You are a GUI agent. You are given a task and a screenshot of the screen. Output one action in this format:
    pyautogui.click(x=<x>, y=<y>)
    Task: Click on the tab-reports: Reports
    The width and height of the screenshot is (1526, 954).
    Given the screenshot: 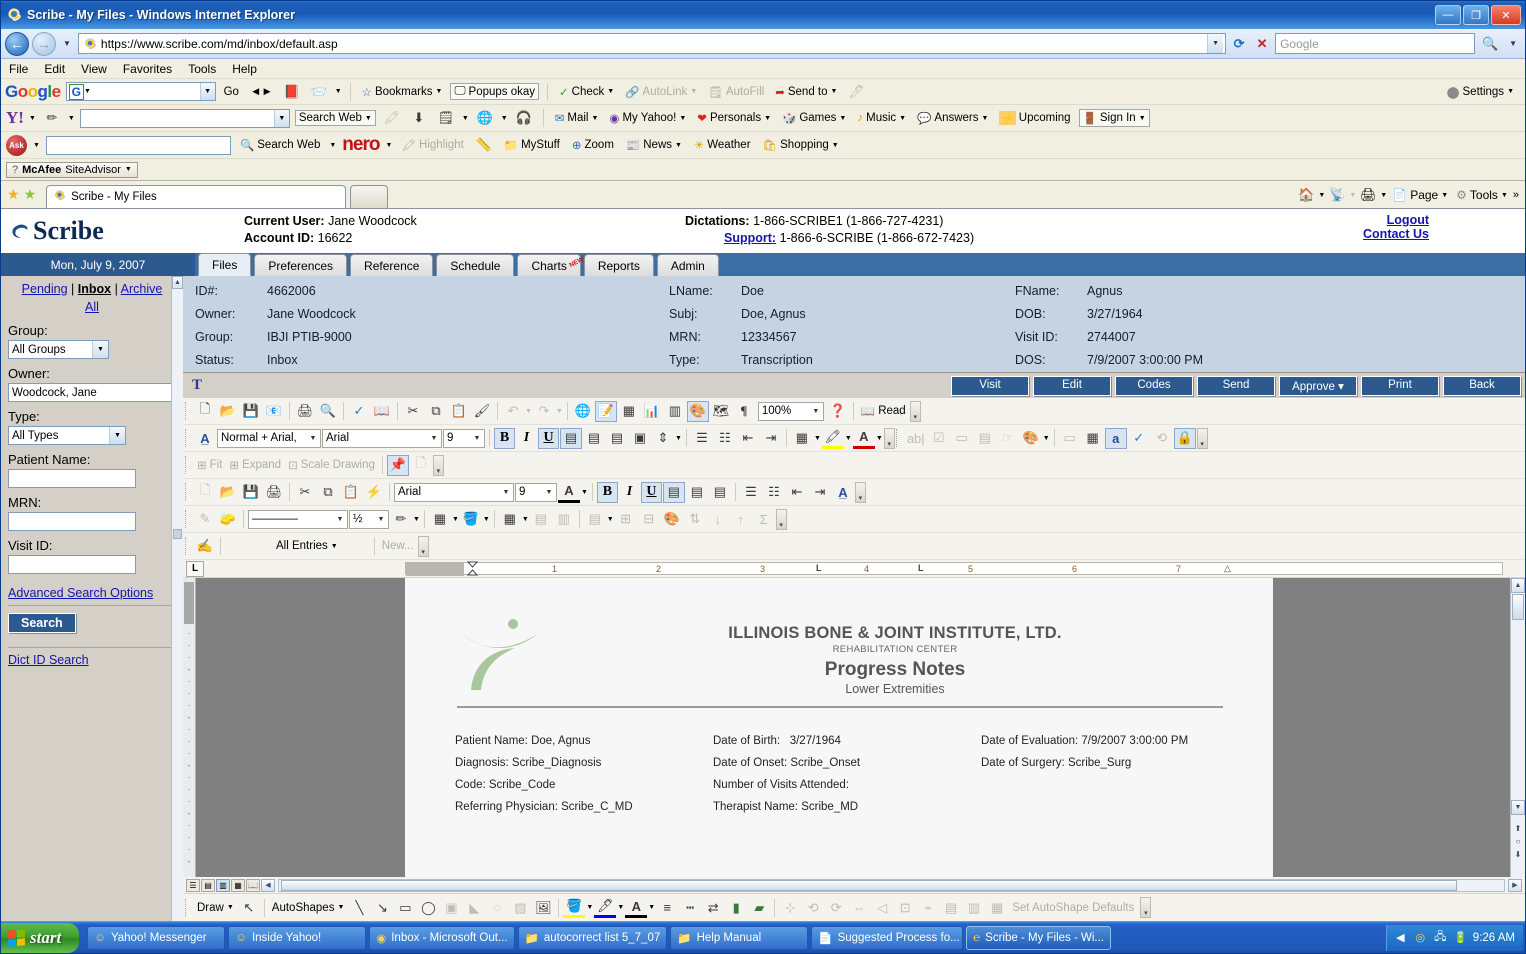 What is the action you would take?
    pyautogui.click(x=618, y=265)
    